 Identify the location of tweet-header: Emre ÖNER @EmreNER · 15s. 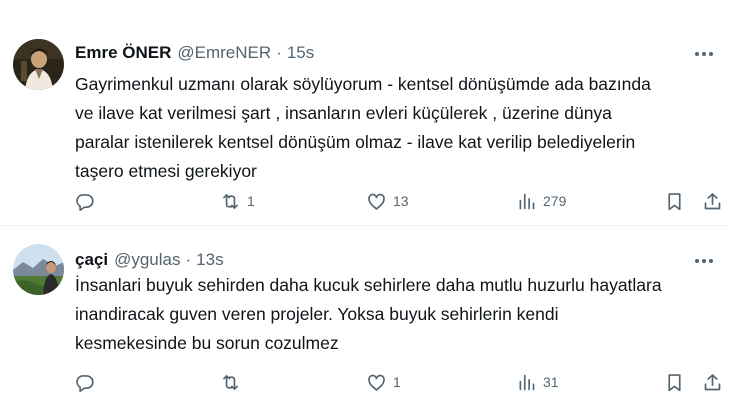
(194, 53).